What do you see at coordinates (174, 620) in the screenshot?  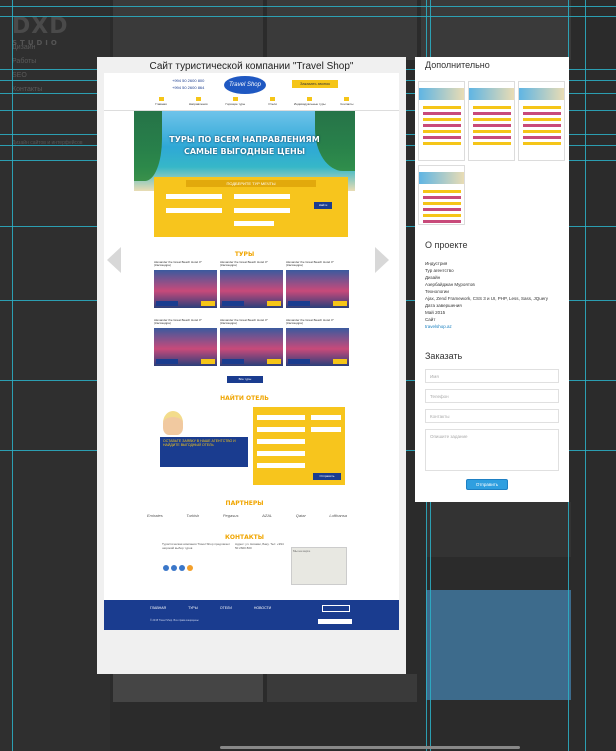 I see `footer-copyright: © 2015 Travel Shop. Все права защищены` at bounding box center [174, 620].